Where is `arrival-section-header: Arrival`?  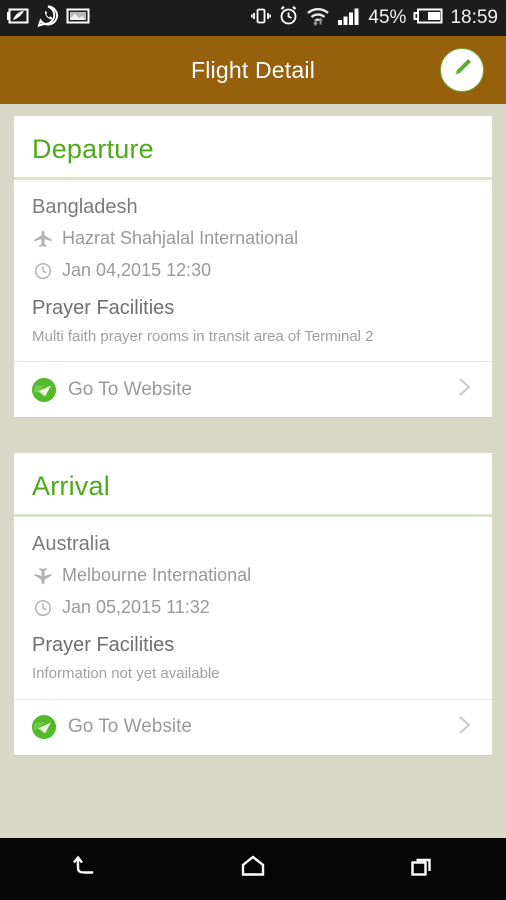 arrival-section-header: Arrival is located at coordinates (253, 485).